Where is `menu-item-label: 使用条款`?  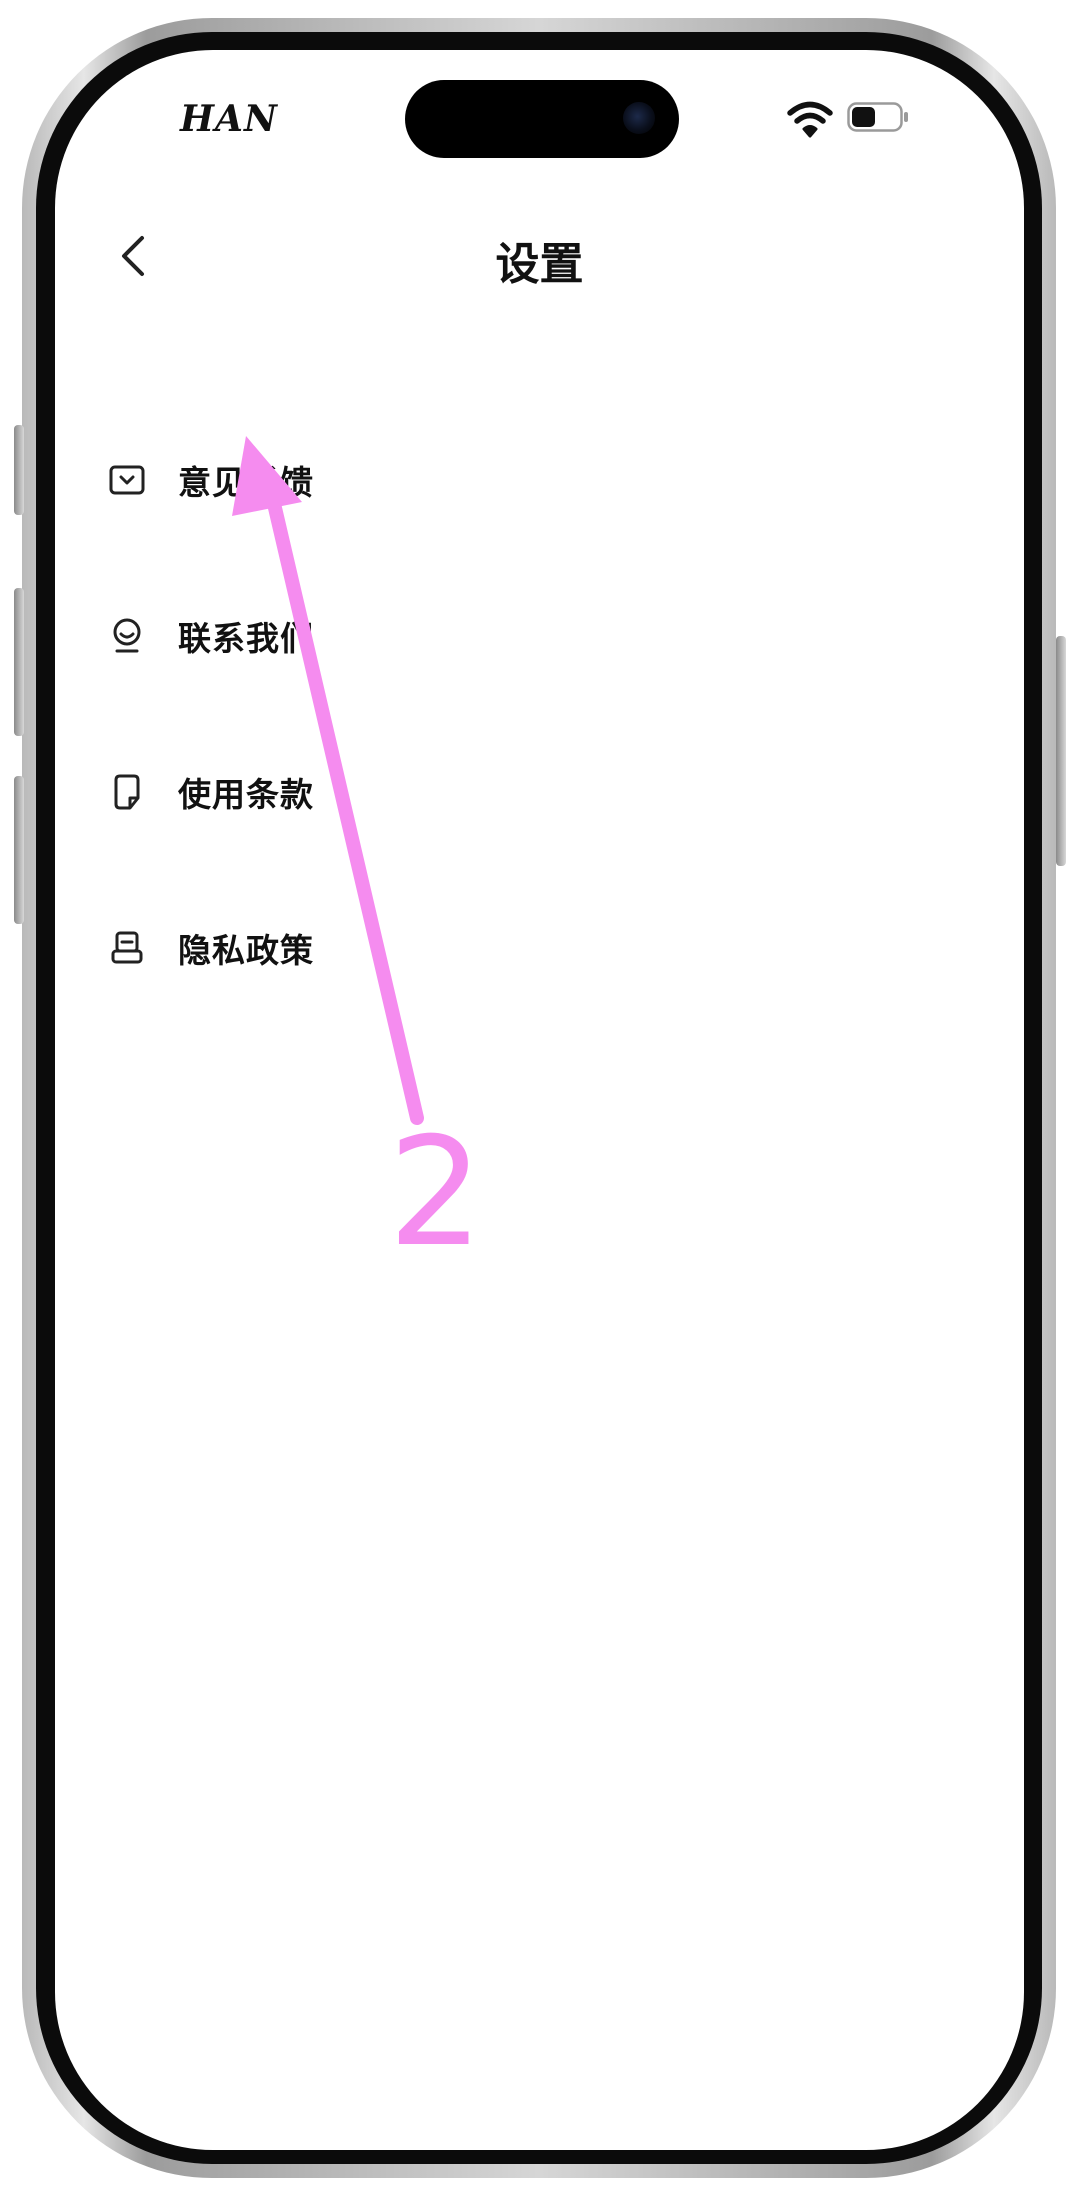
menu-item-label: 使用条款 is located at coordinates (246, 794).